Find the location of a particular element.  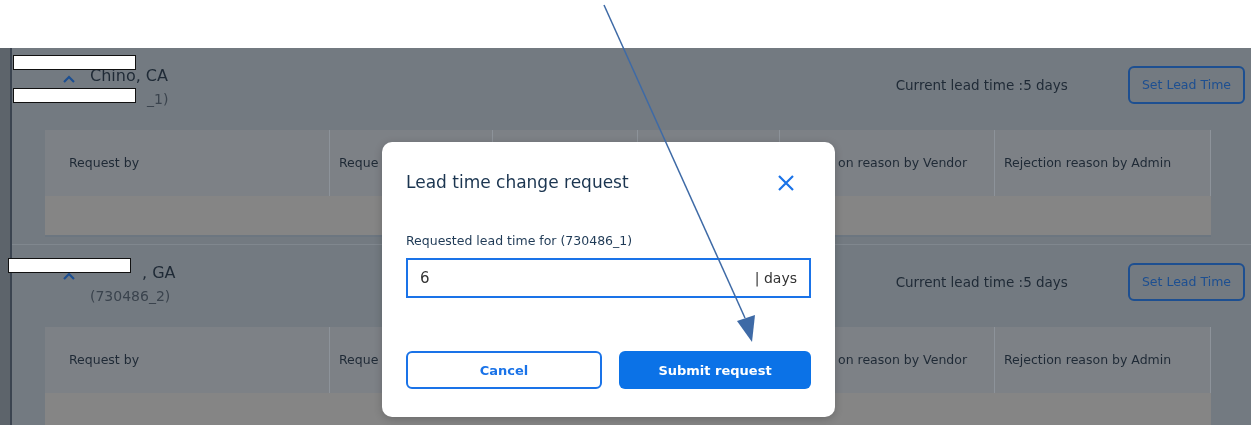

location-title: , GA is located at coordinates (159, 273).